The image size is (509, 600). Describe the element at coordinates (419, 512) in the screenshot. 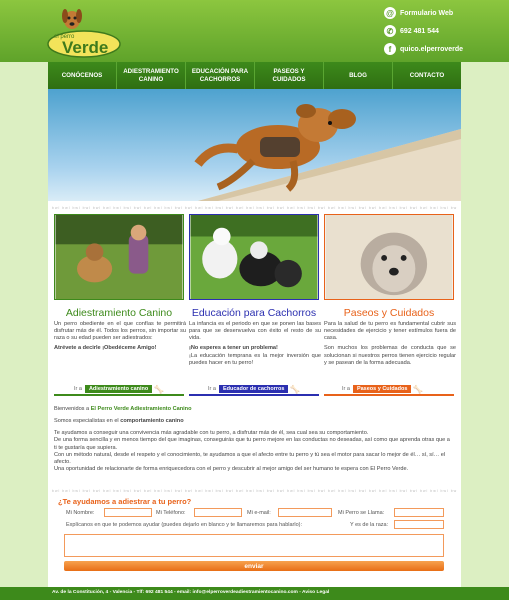

I see `dog-name-input` at that location.